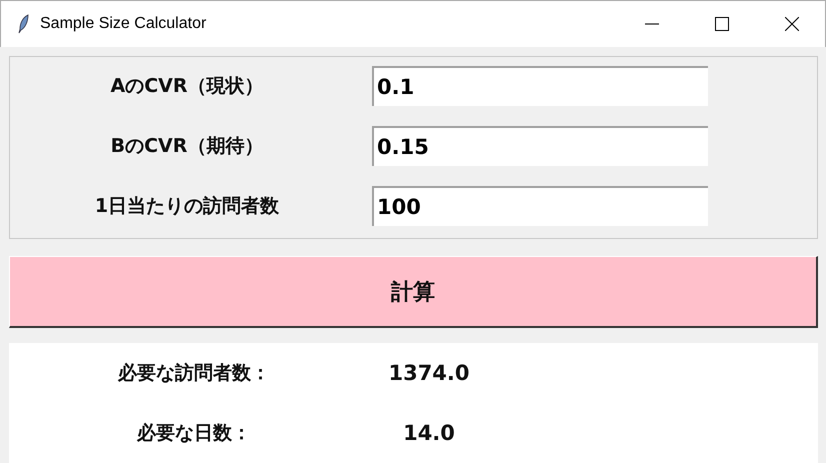 The image size is (826, 463). I want to click on result-value: 1374.0, so click(429, 373).